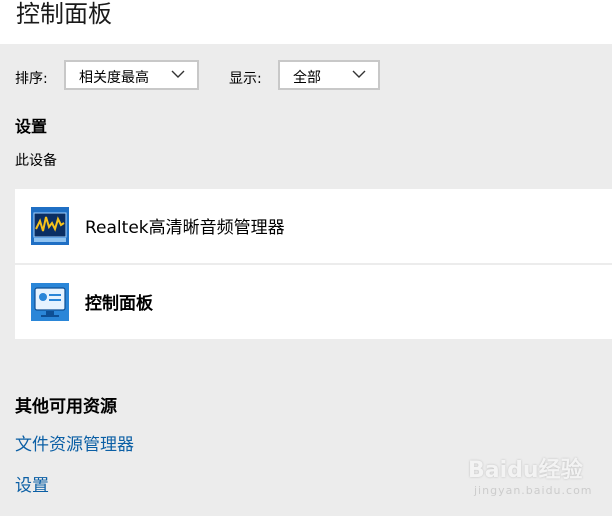  I want to click on realtek-audio-icon, so click(50, 226).